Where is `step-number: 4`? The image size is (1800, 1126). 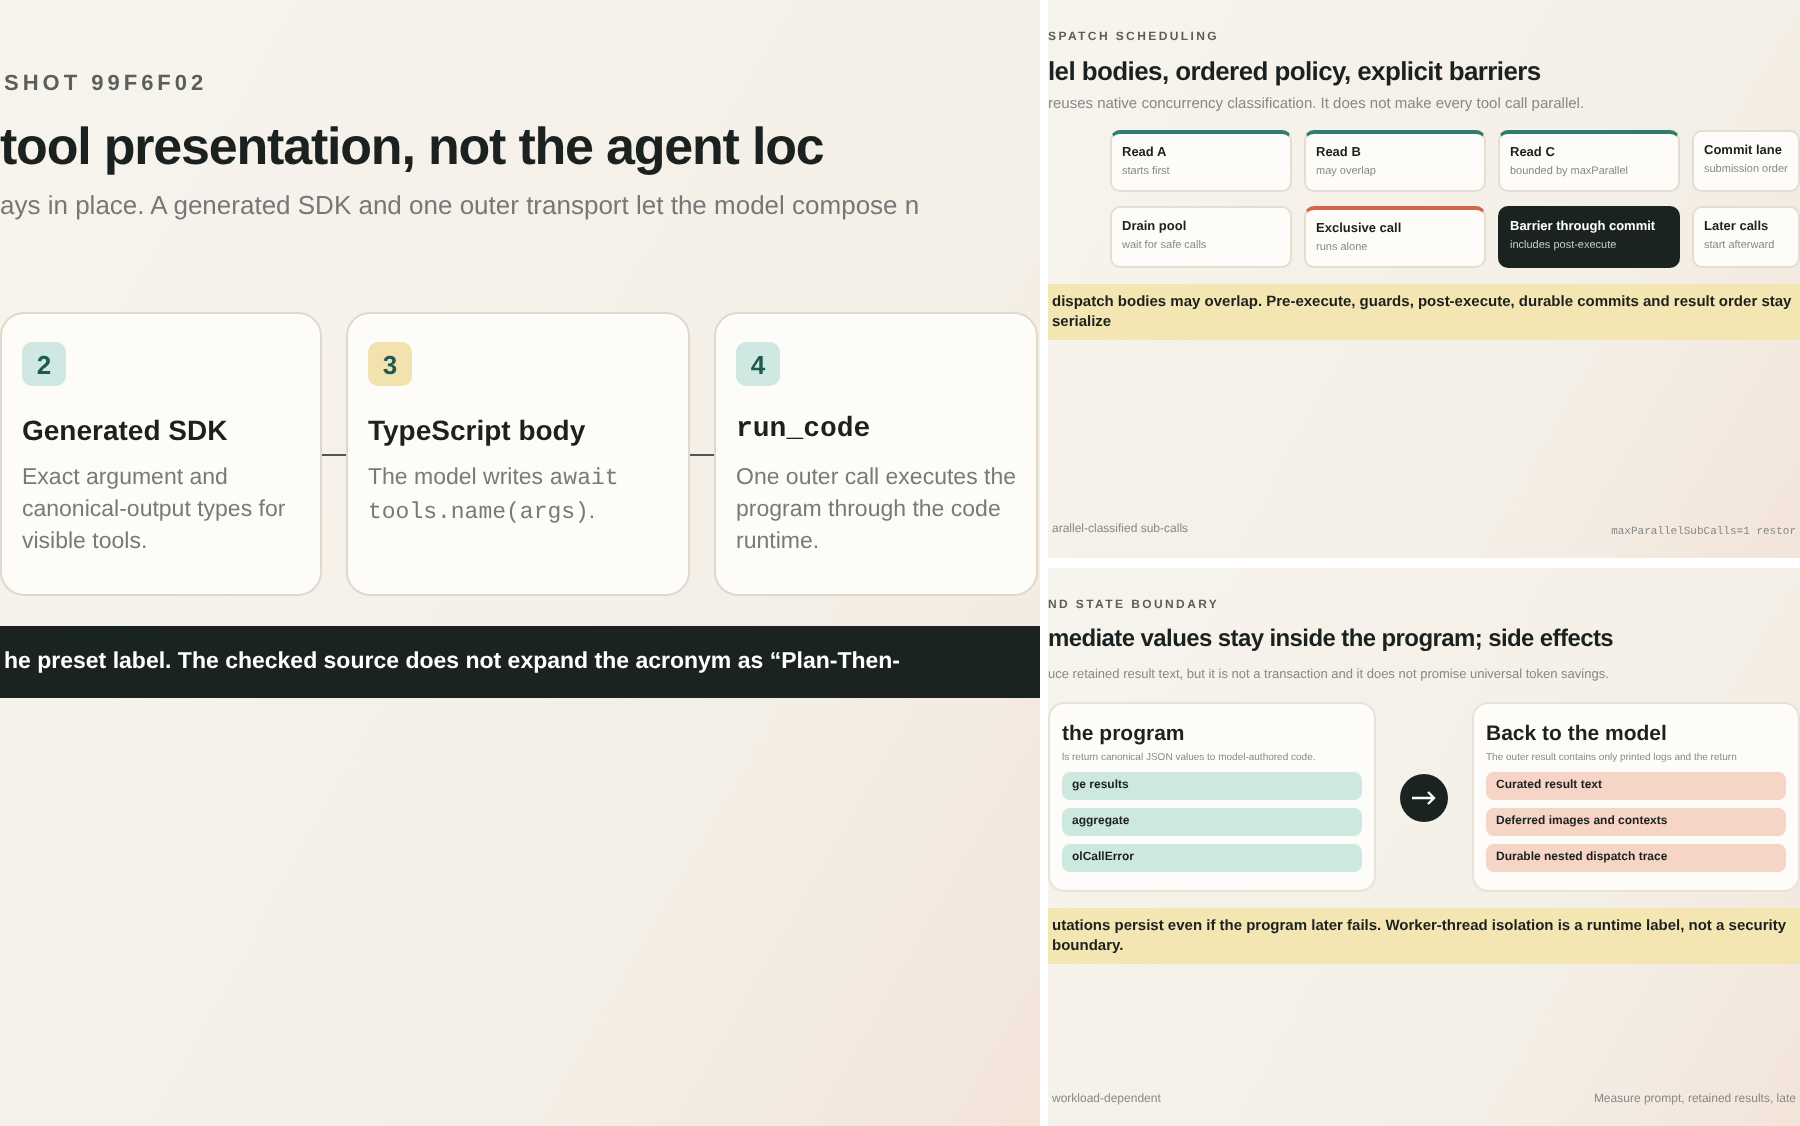 step-number: 4 is located at coordinates (758, 364).